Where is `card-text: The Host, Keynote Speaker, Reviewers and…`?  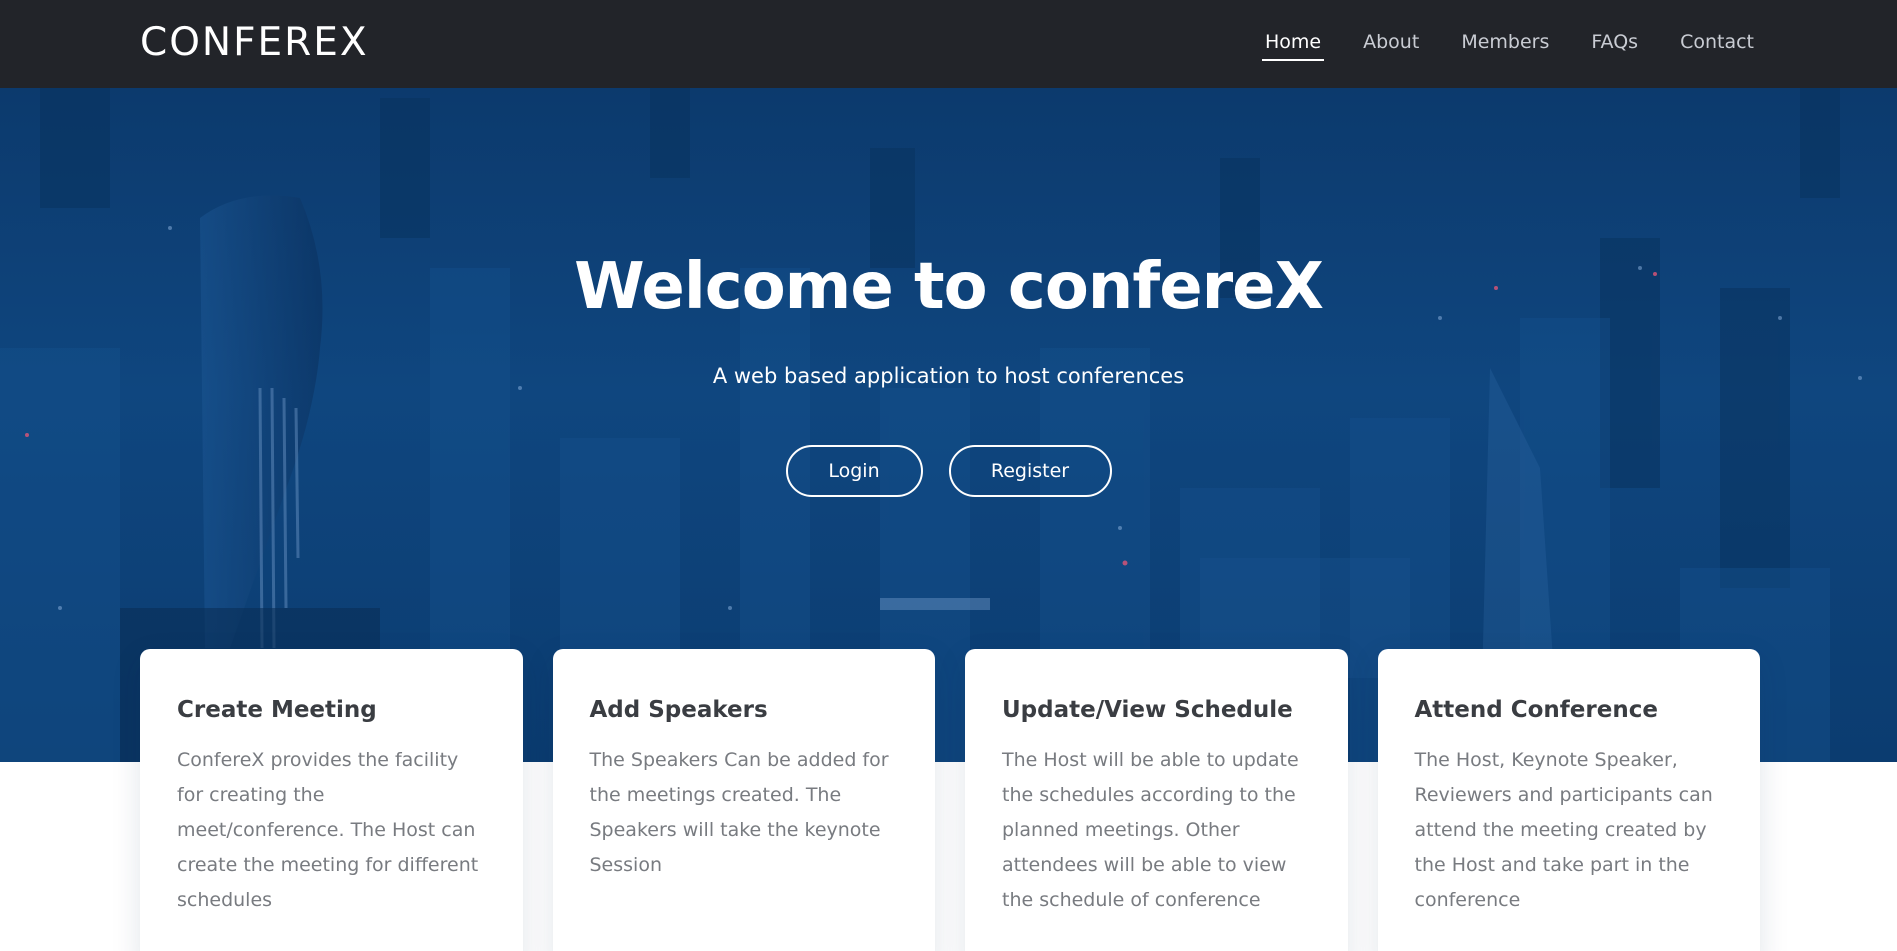
card-text: The Host, Keynote Speaker, Reviewers and… is located at coordinates (1563, 830).